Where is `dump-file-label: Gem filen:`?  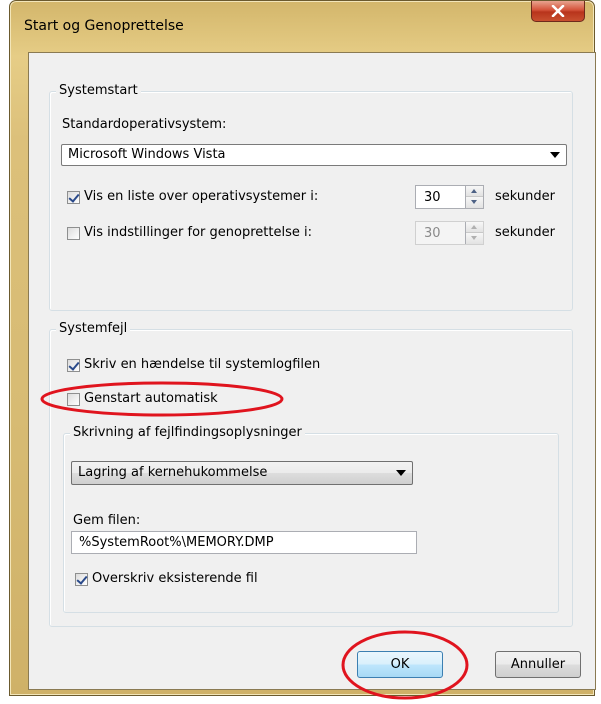
dump-file-label: Gem filen: is located at coordinates (107, 520).